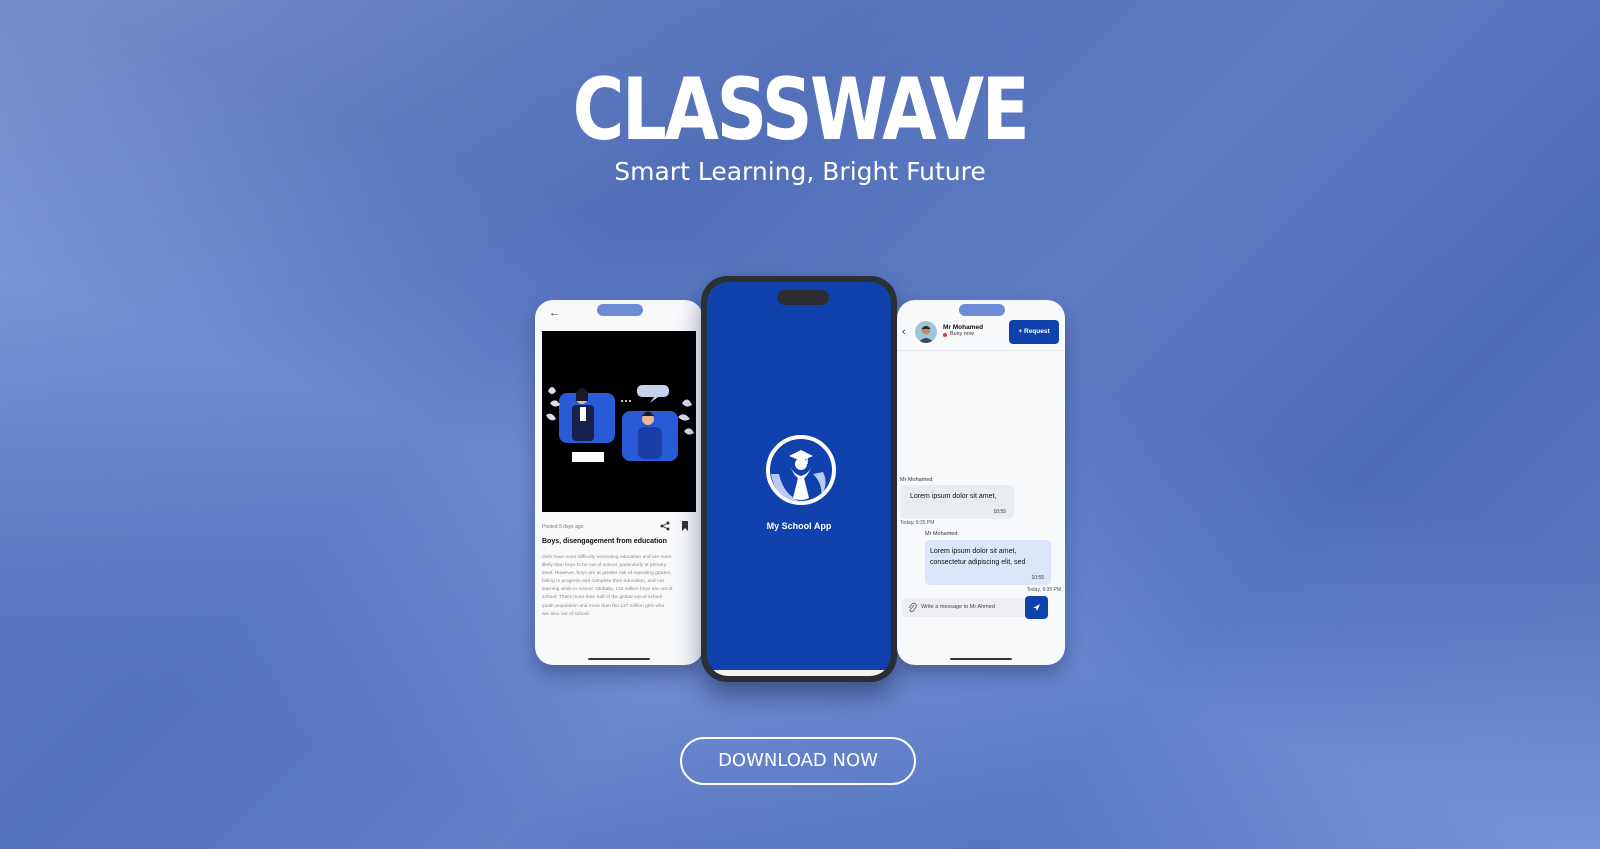  I want to click on news-body-line: are also out of school., so click(566, 614).